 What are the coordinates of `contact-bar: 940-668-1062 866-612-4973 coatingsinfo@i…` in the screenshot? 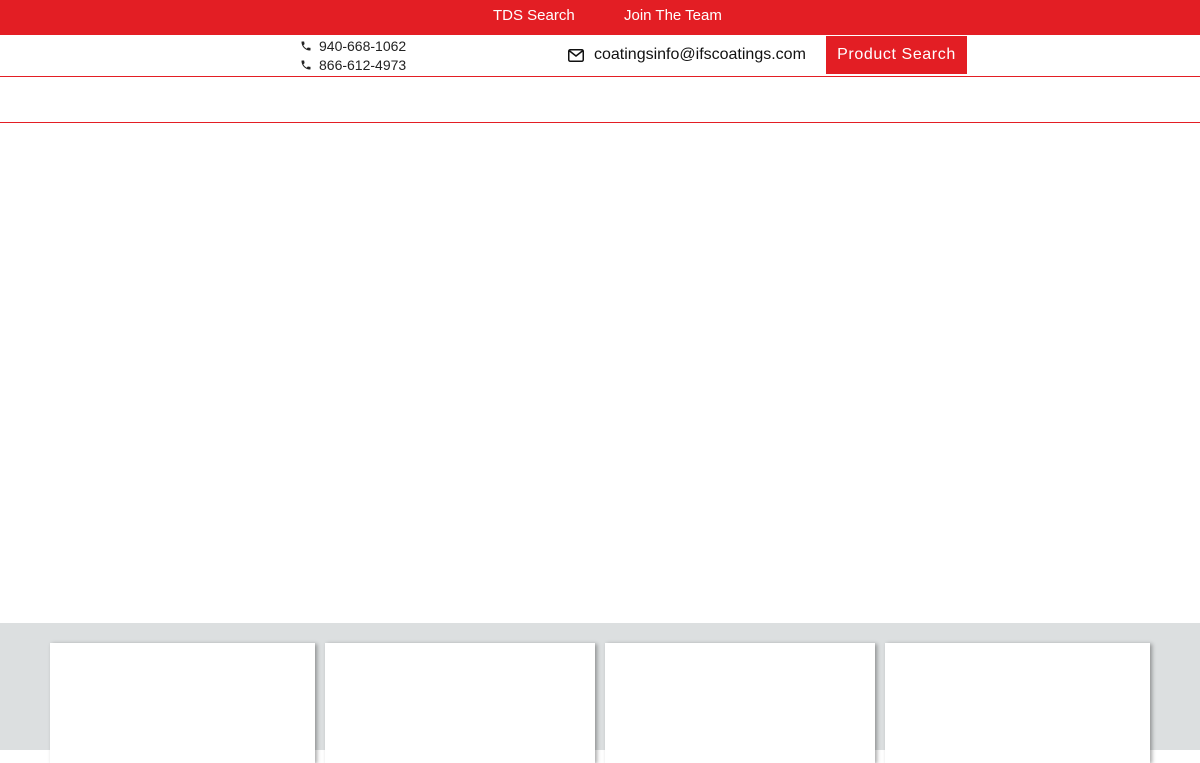 It's located at (600, 56).